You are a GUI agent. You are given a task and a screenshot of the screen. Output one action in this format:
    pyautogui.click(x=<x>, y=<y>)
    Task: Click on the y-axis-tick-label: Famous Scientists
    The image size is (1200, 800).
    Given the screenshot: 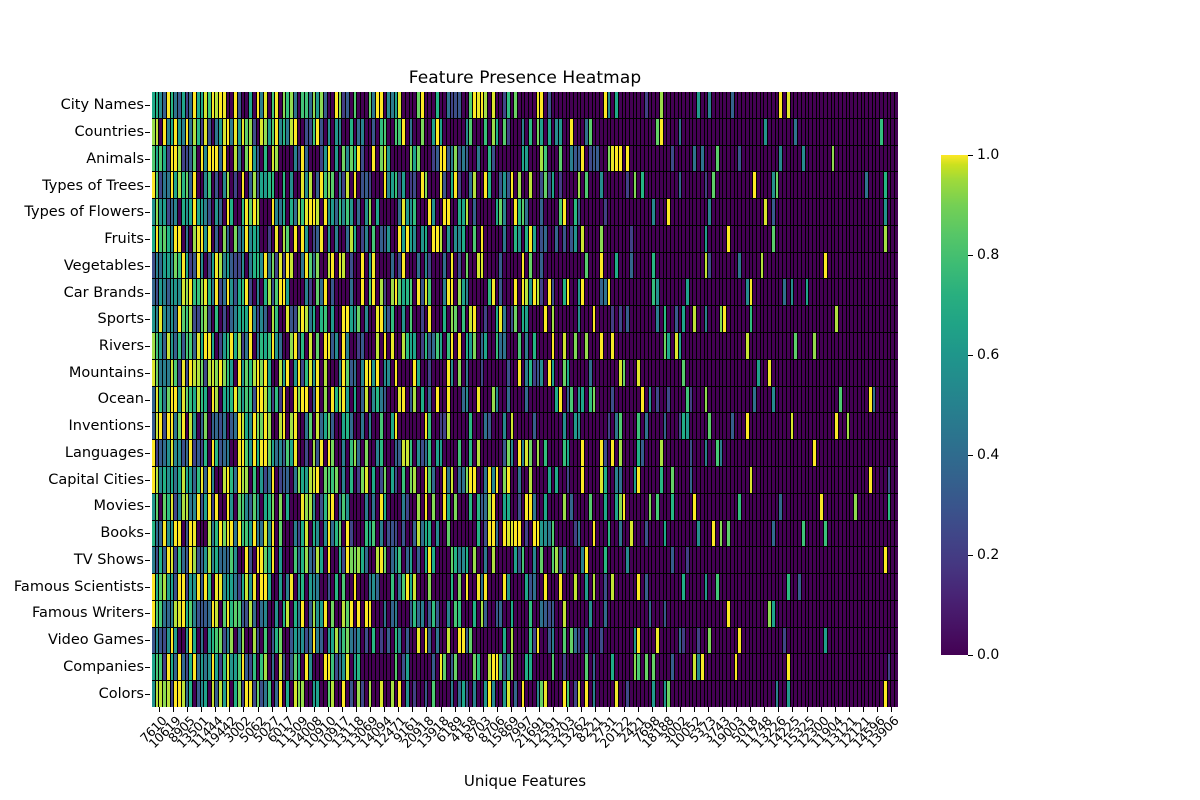 What is the action you would take?
    pyautogui.click(x=78, y=586)
    